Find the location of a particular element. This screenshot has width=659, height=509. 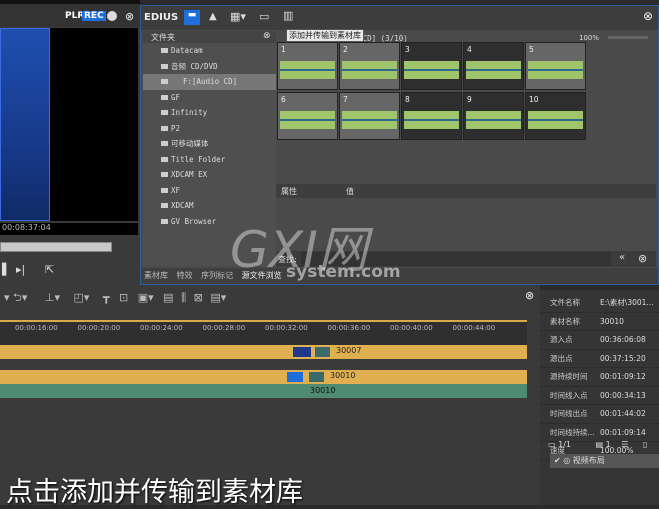

layer-icon: ▭ is located at coordinates (552, 444).